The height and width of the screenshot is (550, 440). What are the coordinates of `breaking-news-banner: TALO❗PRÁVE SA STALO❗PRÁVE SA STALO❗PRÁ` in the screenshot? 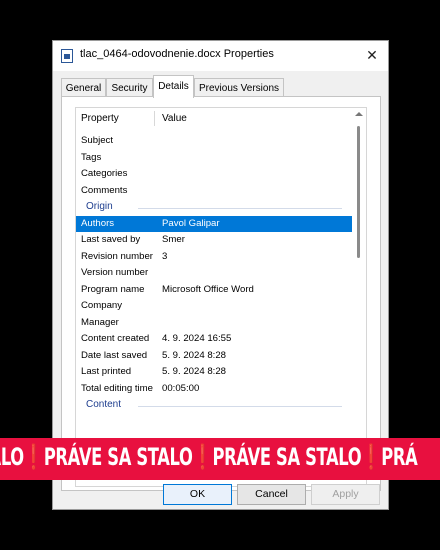 It's located at (220, 459).